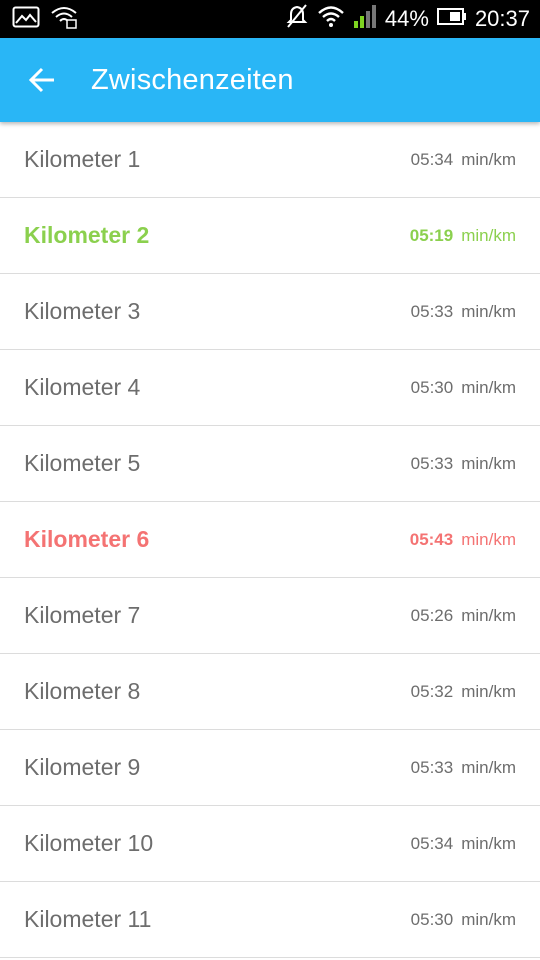  Describe the element at coordinates (270, 616) in the screenshot. I see `split-row: Kilometer 7 05:26 min/km` at that location.